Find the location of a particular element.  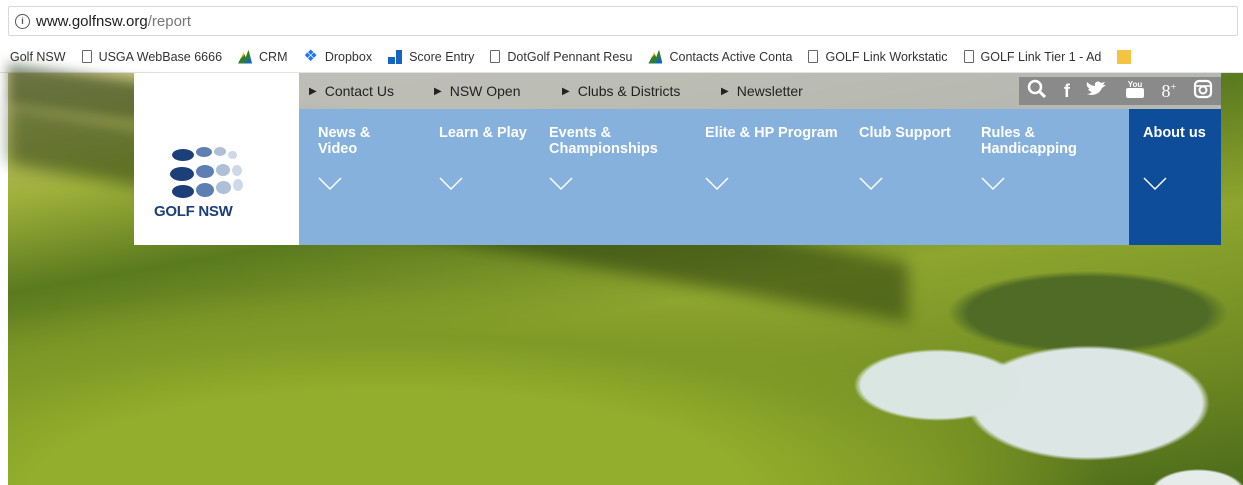

bookmark-folder is located at coordinates (1127, 56).